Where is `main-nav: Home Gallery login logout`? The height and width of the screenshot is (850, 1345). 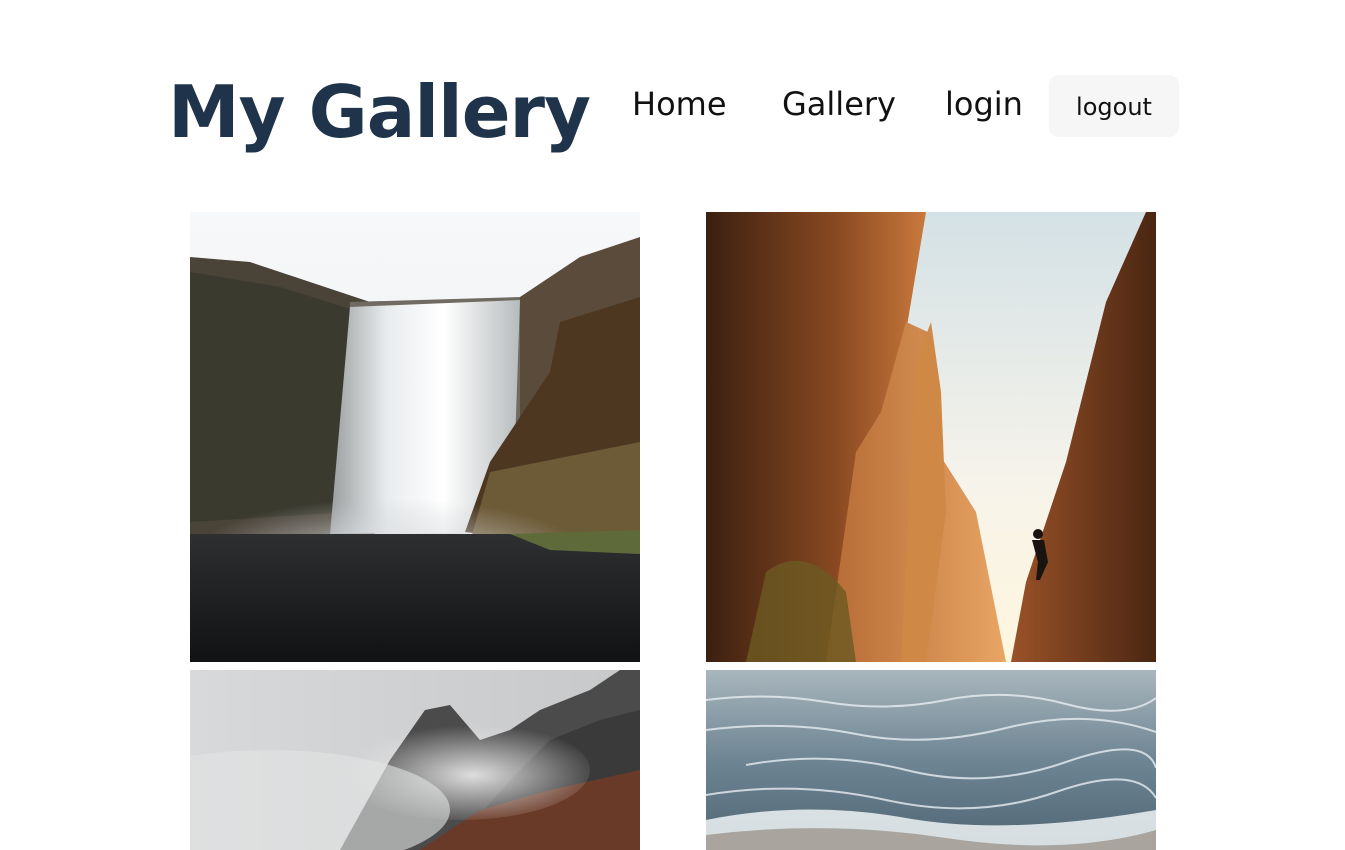 main-nav: Home Gallery login logout is located at coordinates (900, 106).